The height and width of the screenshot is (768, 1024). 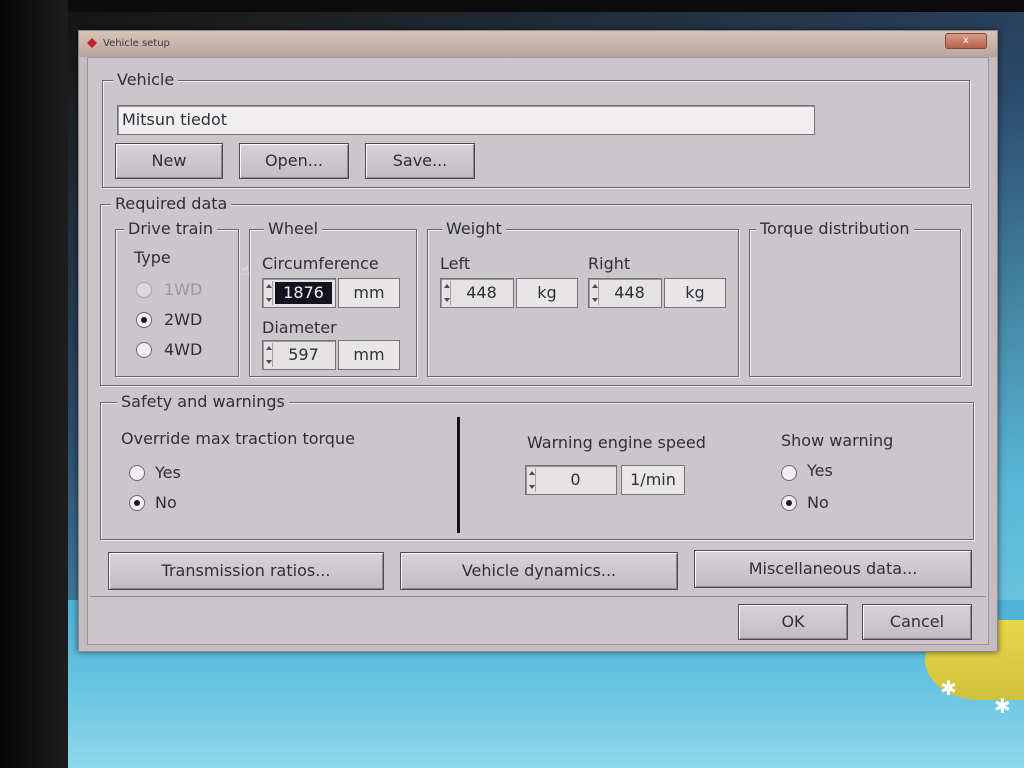 I want to click on circumference-value: 1876, so click(x=303, y=293).